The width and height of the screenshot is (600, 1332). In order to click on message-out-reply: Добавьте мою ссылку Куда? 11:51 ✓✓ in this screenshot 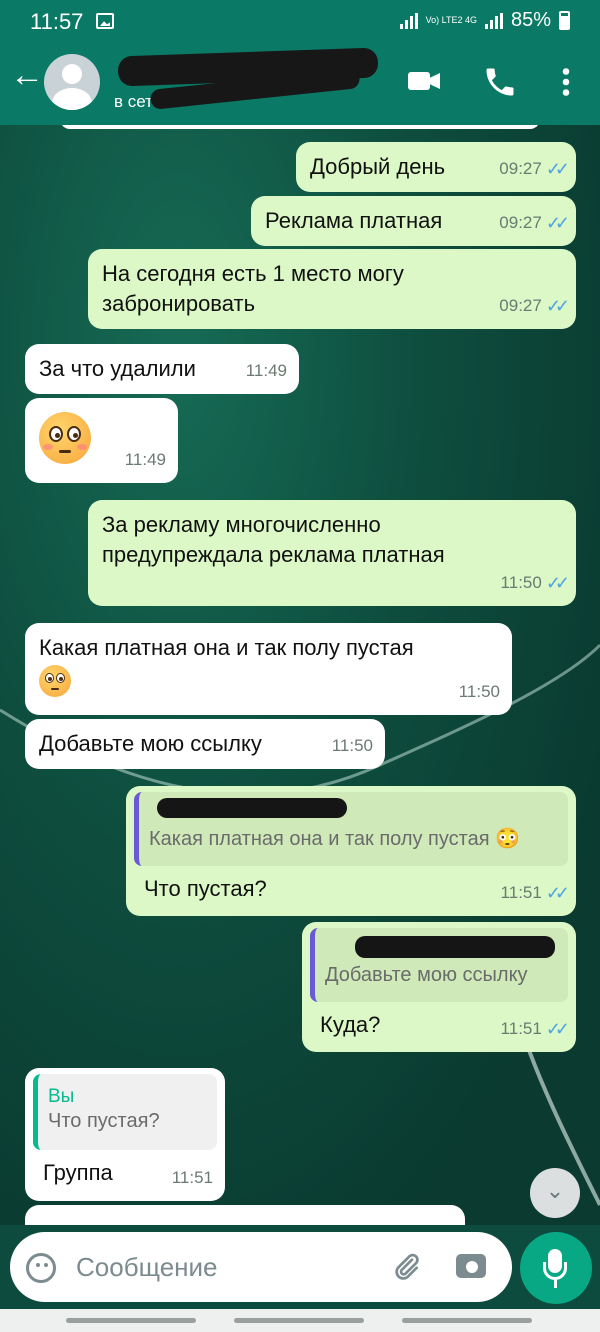, I will do `click(439, 987)`.